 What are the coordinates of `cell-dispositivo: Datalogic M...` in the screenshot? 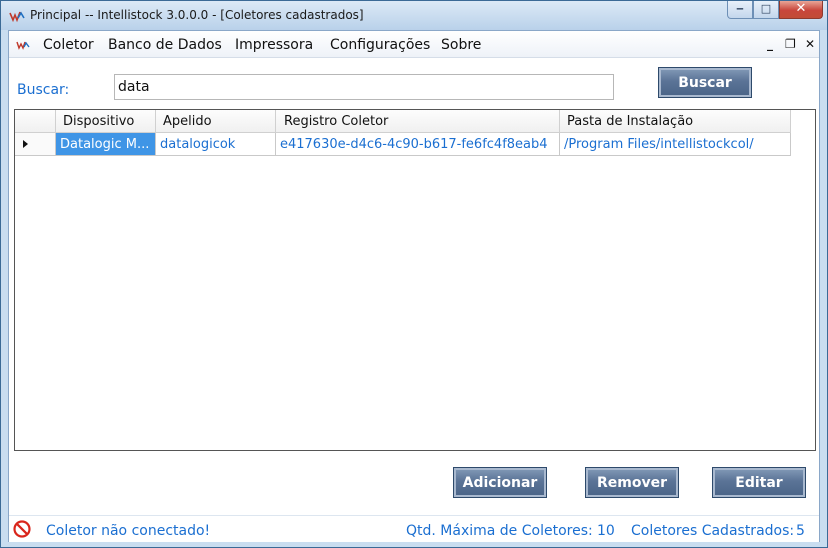 It's located at (106, 144).